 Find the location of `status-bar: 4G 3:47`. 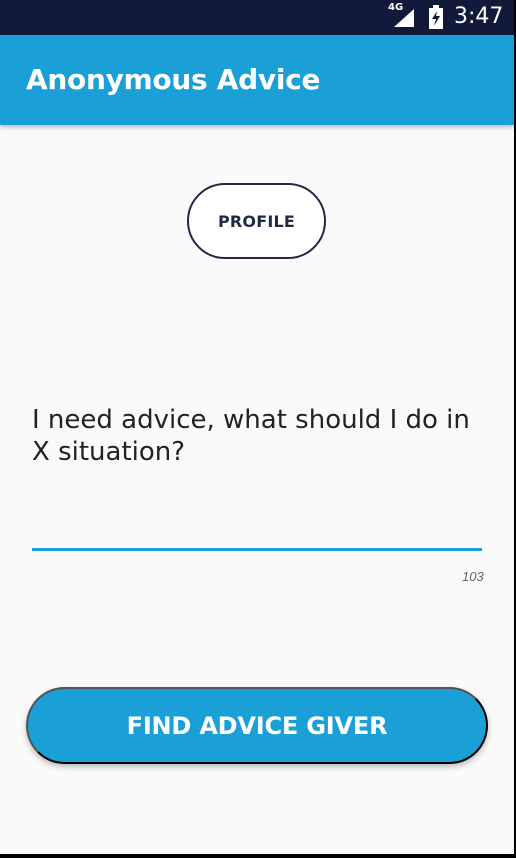

status-bar: 4G 3:47 is located at coordinates (257, 17).